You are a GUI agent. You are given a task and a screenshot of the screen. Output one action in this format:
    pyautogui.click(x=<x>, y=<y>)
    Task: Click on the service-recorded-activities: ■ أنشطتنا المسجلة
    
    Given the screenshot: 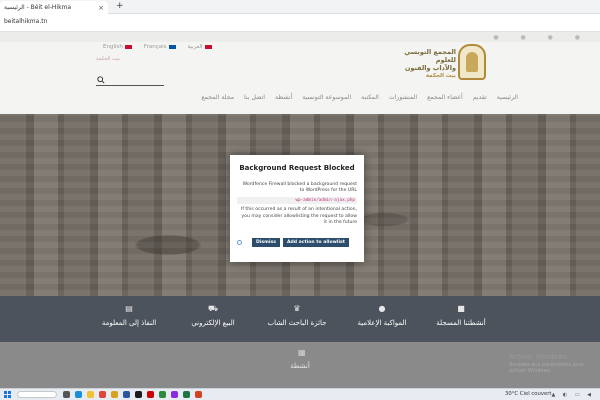 What is the action you would take?
    pyautogui.click(x=461, y=315)
    